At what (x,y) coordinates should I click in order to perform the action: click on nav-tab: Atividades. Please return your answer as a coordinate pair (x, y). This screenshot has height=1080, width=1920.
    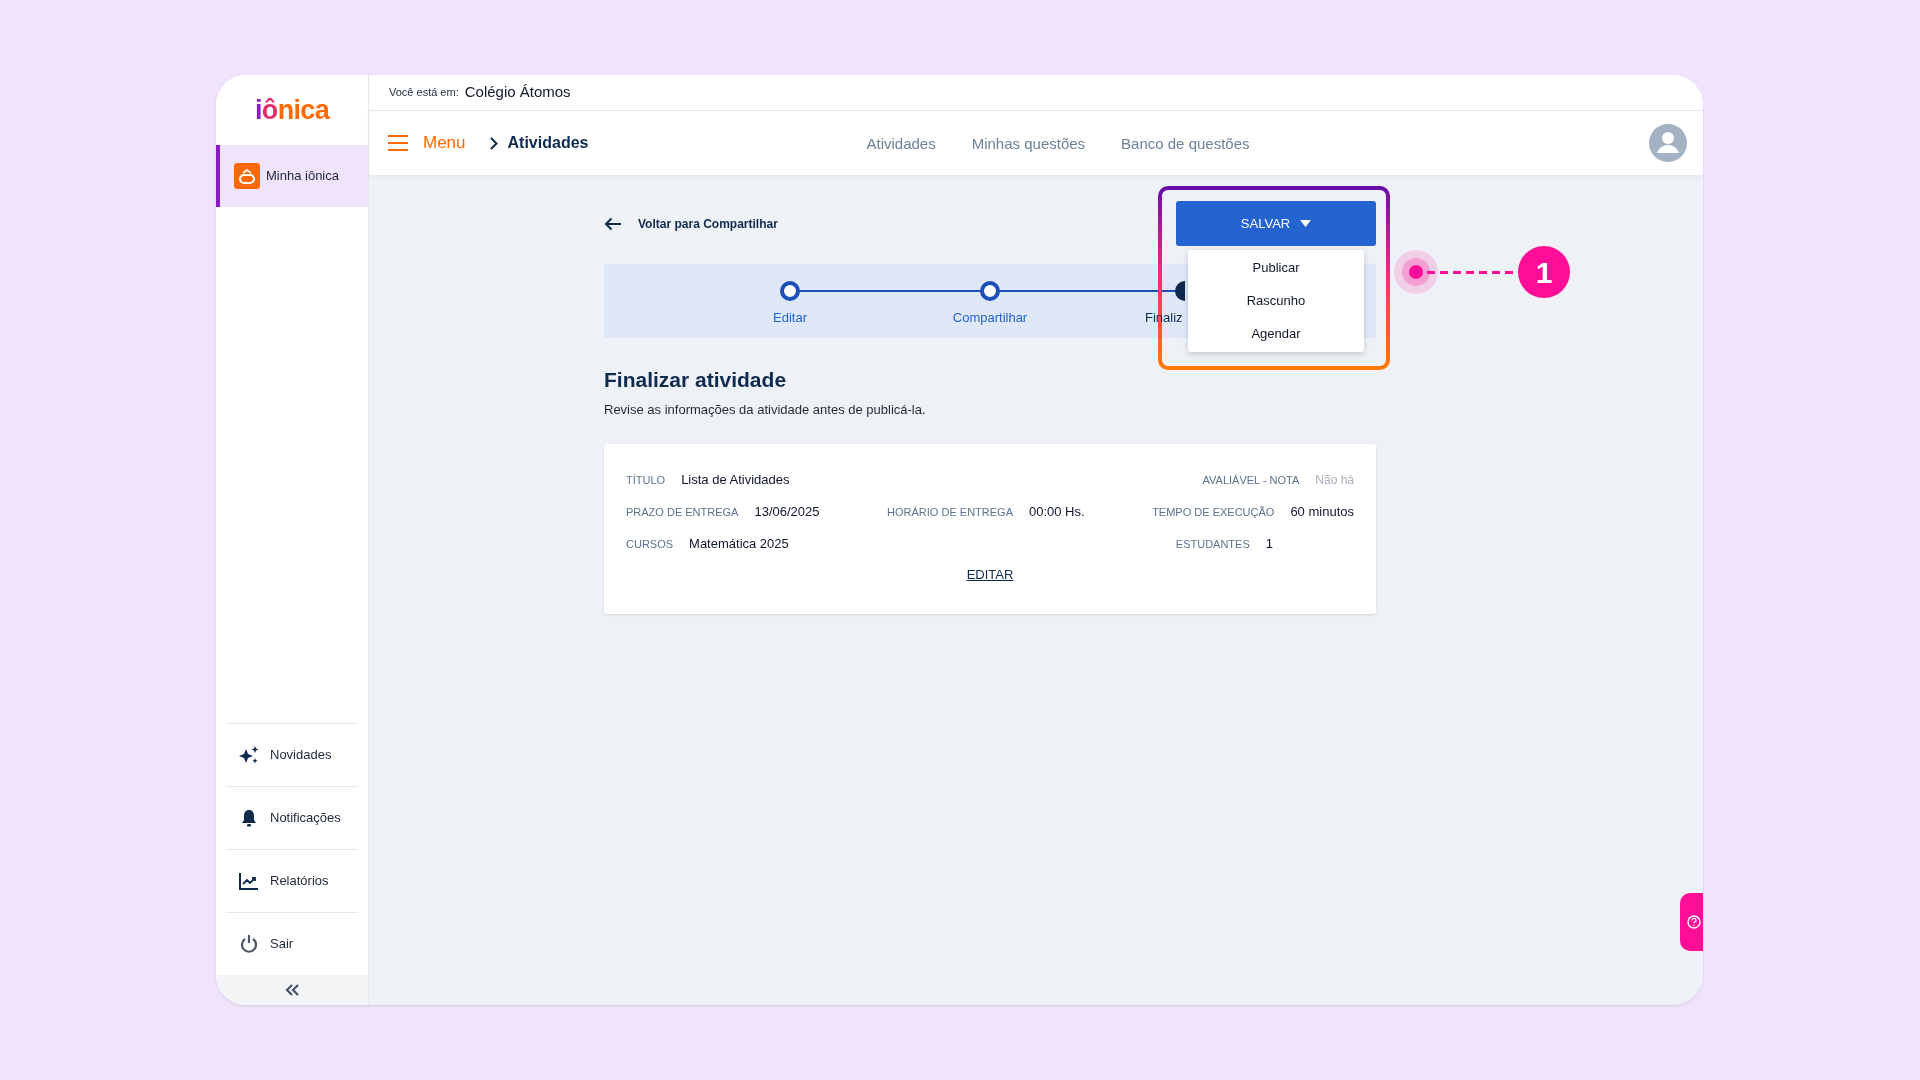
    Looking at the image, I should click on (901, 144).